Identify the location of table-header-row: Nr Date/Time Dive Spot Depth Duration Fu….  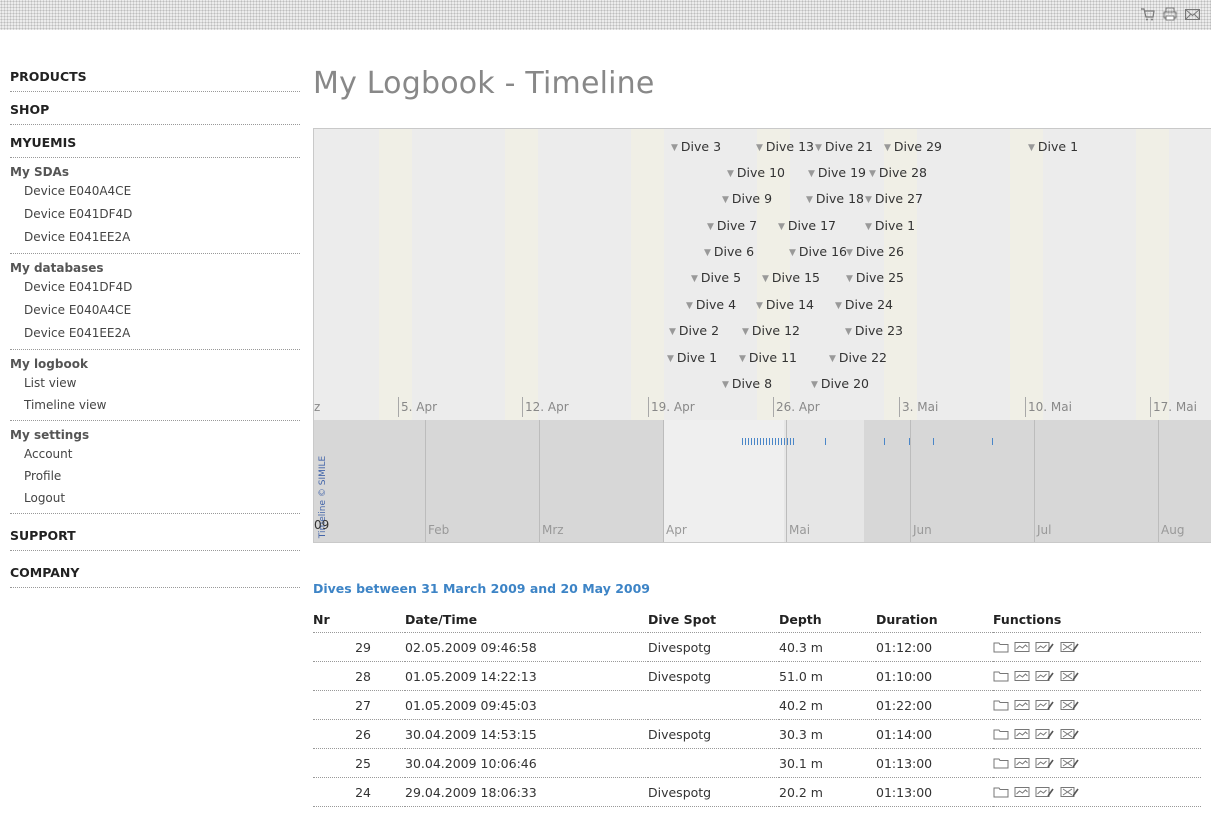
(757, 619).